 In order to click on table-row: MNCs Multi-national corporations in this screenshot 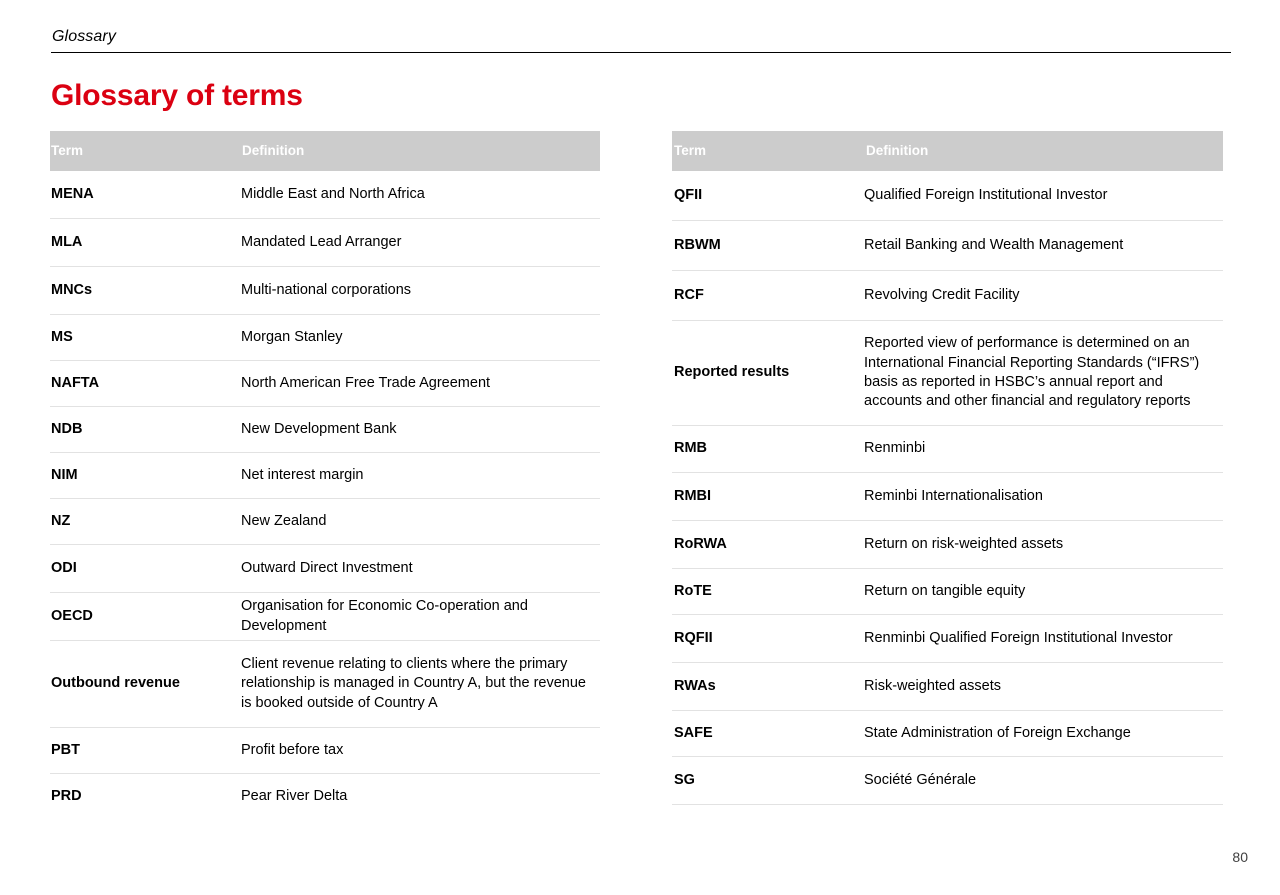, I will do `click(325, 291)`.